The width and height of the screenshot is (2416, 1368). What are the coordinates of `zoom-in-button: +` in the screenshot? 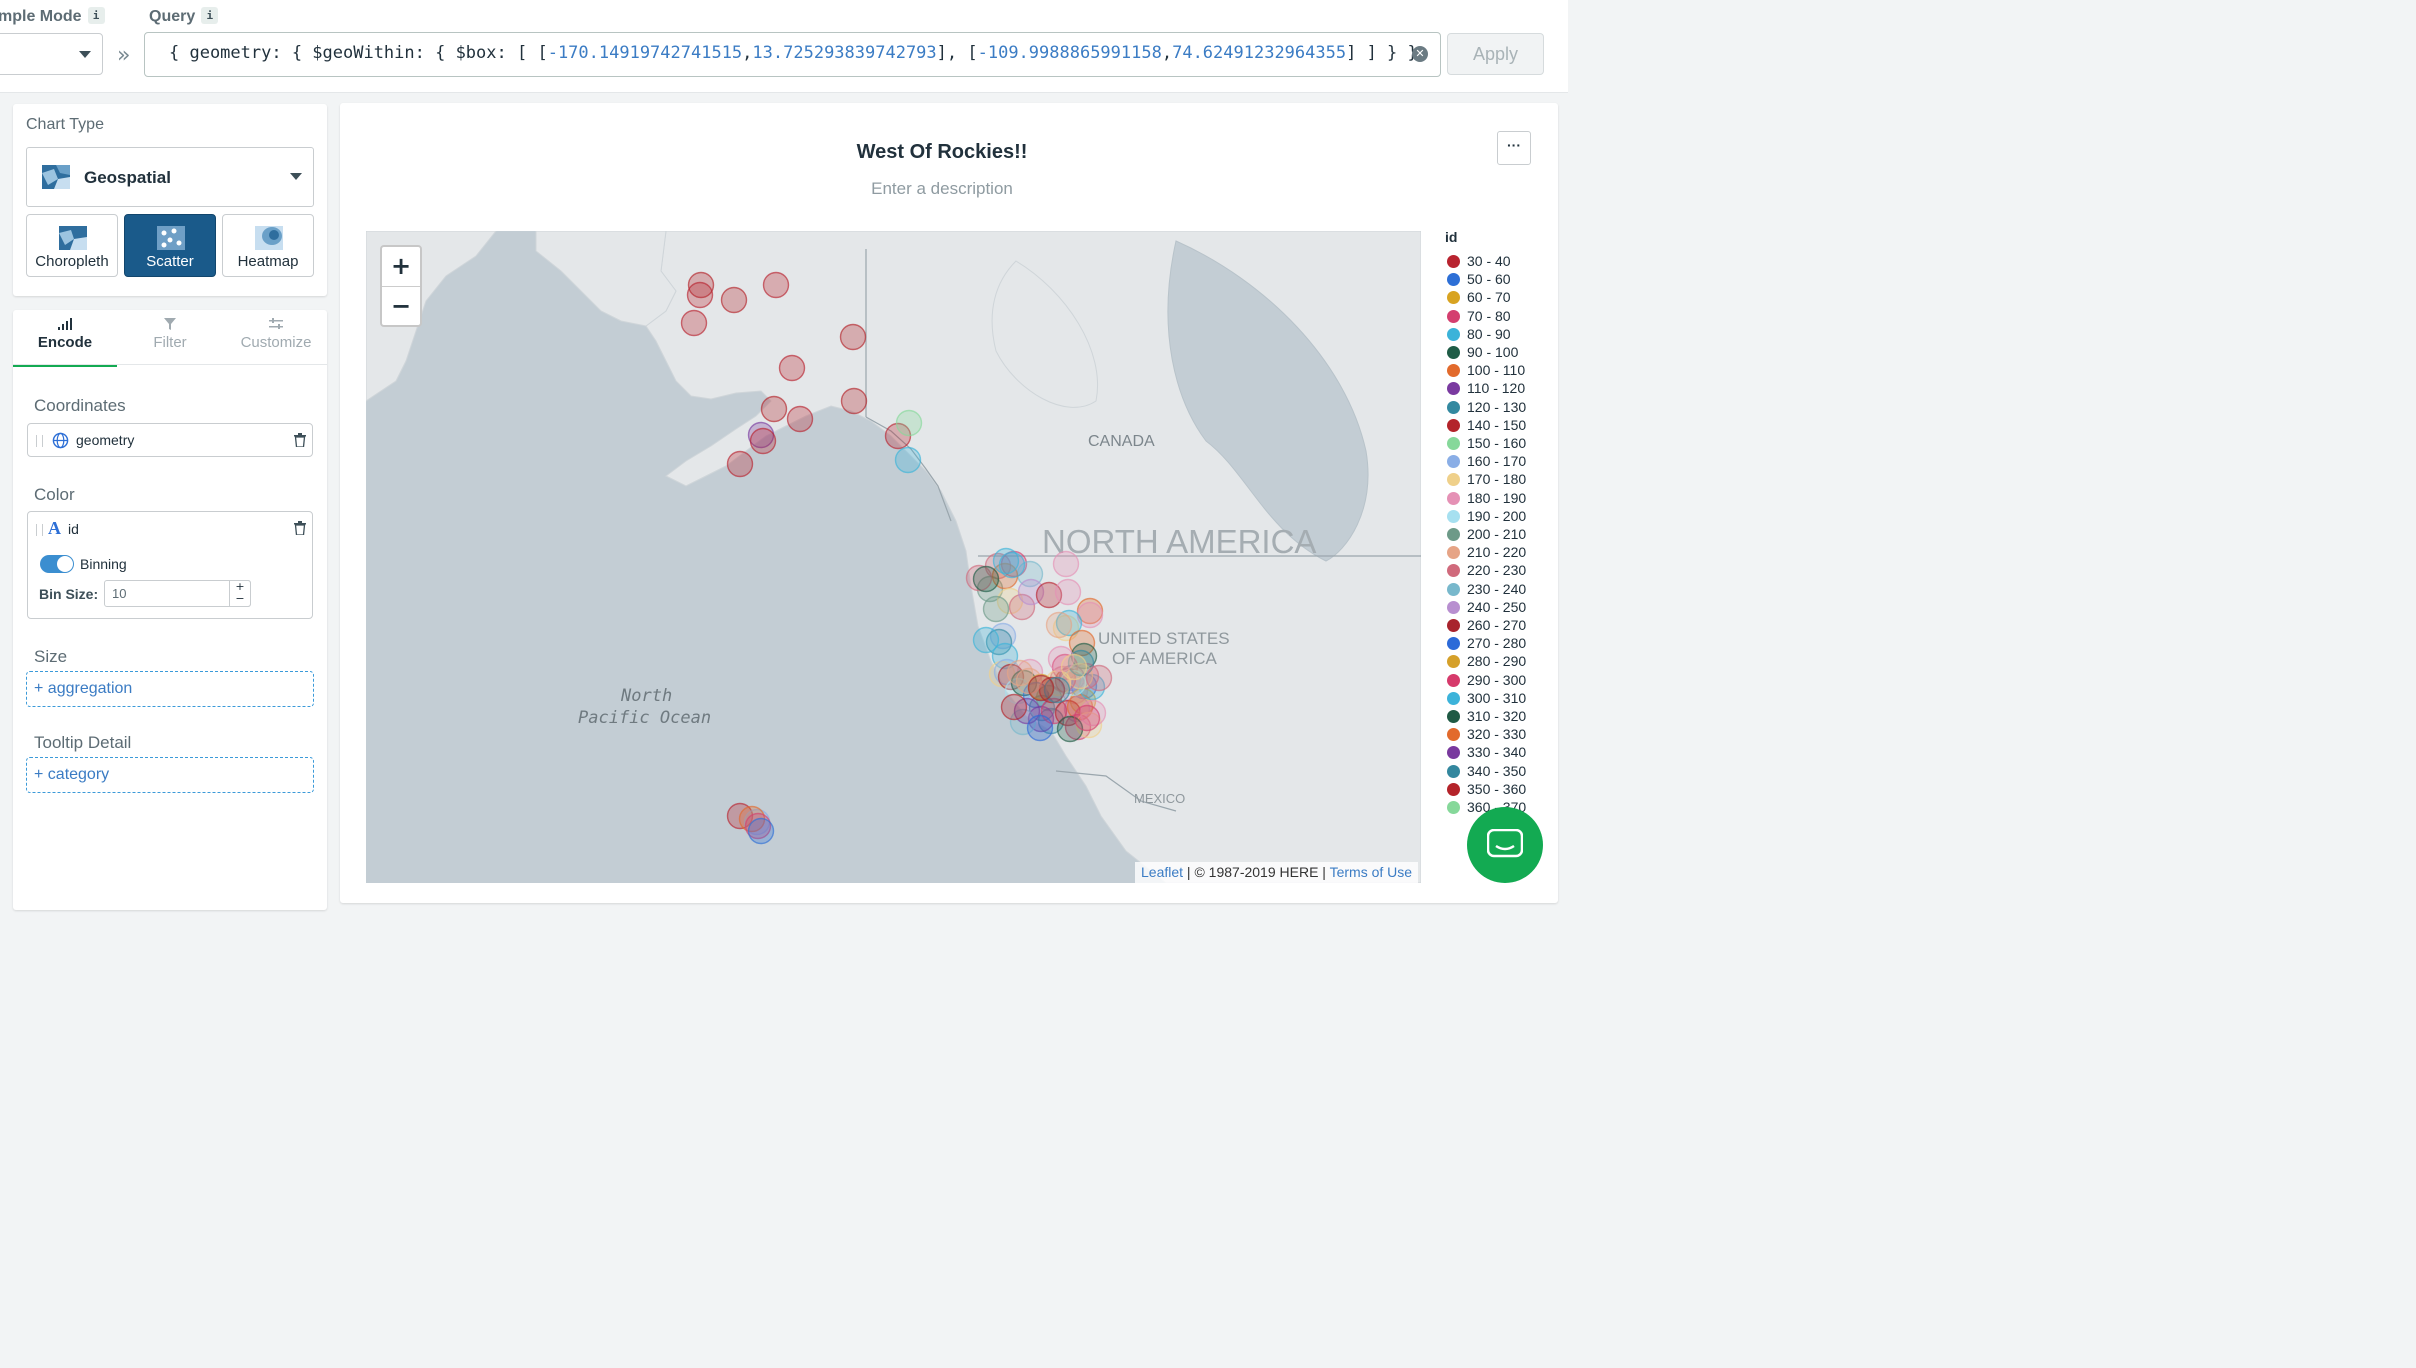 It's located at (401, 266).